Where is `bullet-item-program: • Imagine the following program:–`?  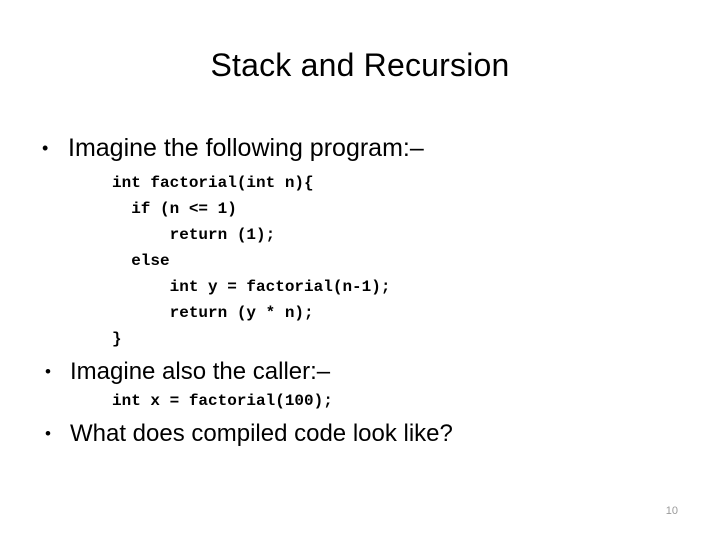 bullet-item-program: • Imagine the following program:– is located at coordinates (212, 148).